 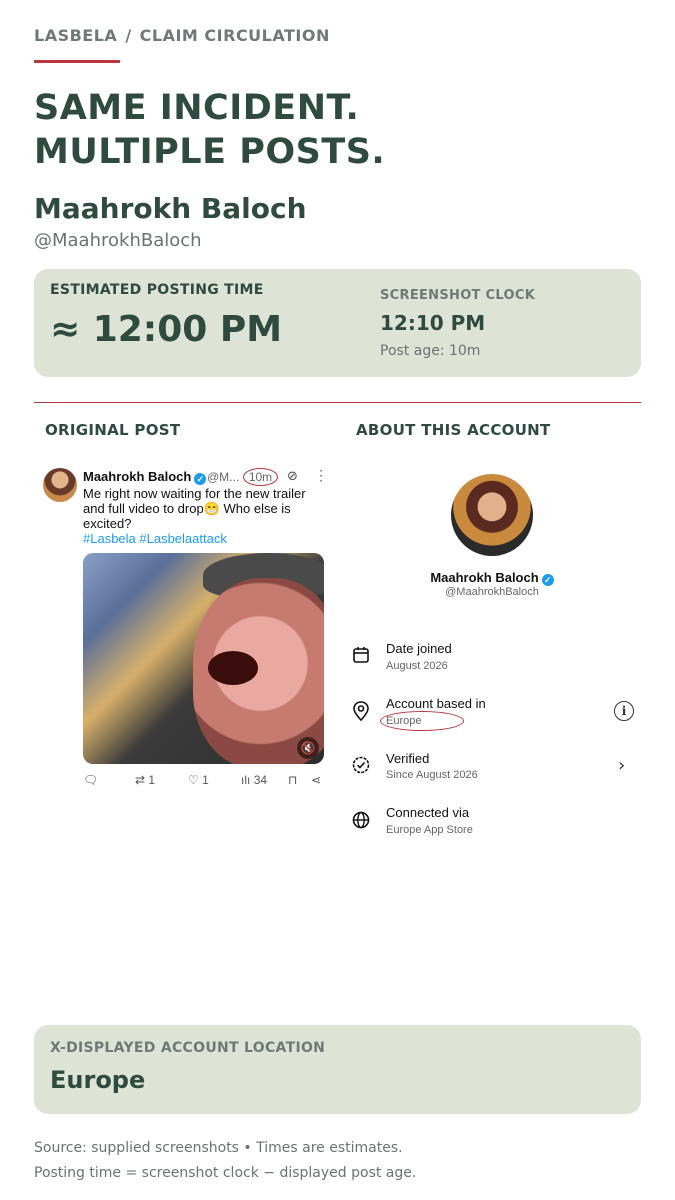 I want to click on highlight-circle, so click(x=422, y=721).